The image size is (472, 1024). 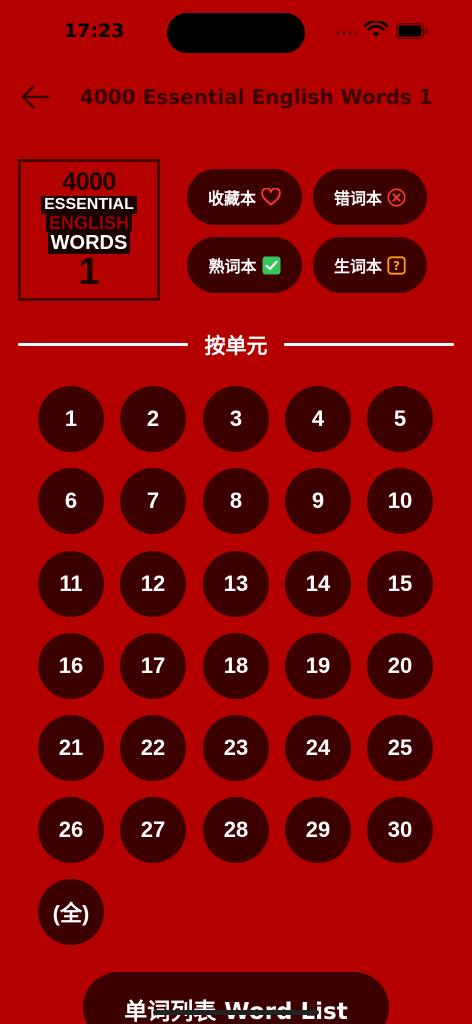 I want to click on unit-button: 22, so click(x=153, y=748).